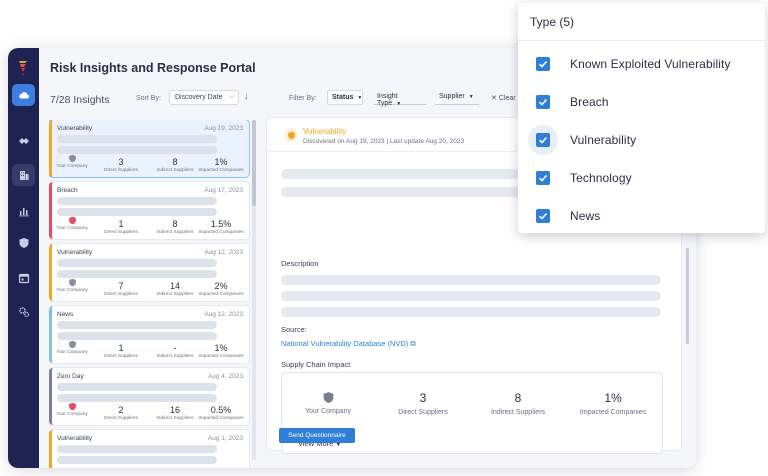 Image resolution: width=768 pixels, height=476 pixels. Describe the element at coordinates (641, 178) in the screenshot. I see `type-filter-option: Technology` at that location.